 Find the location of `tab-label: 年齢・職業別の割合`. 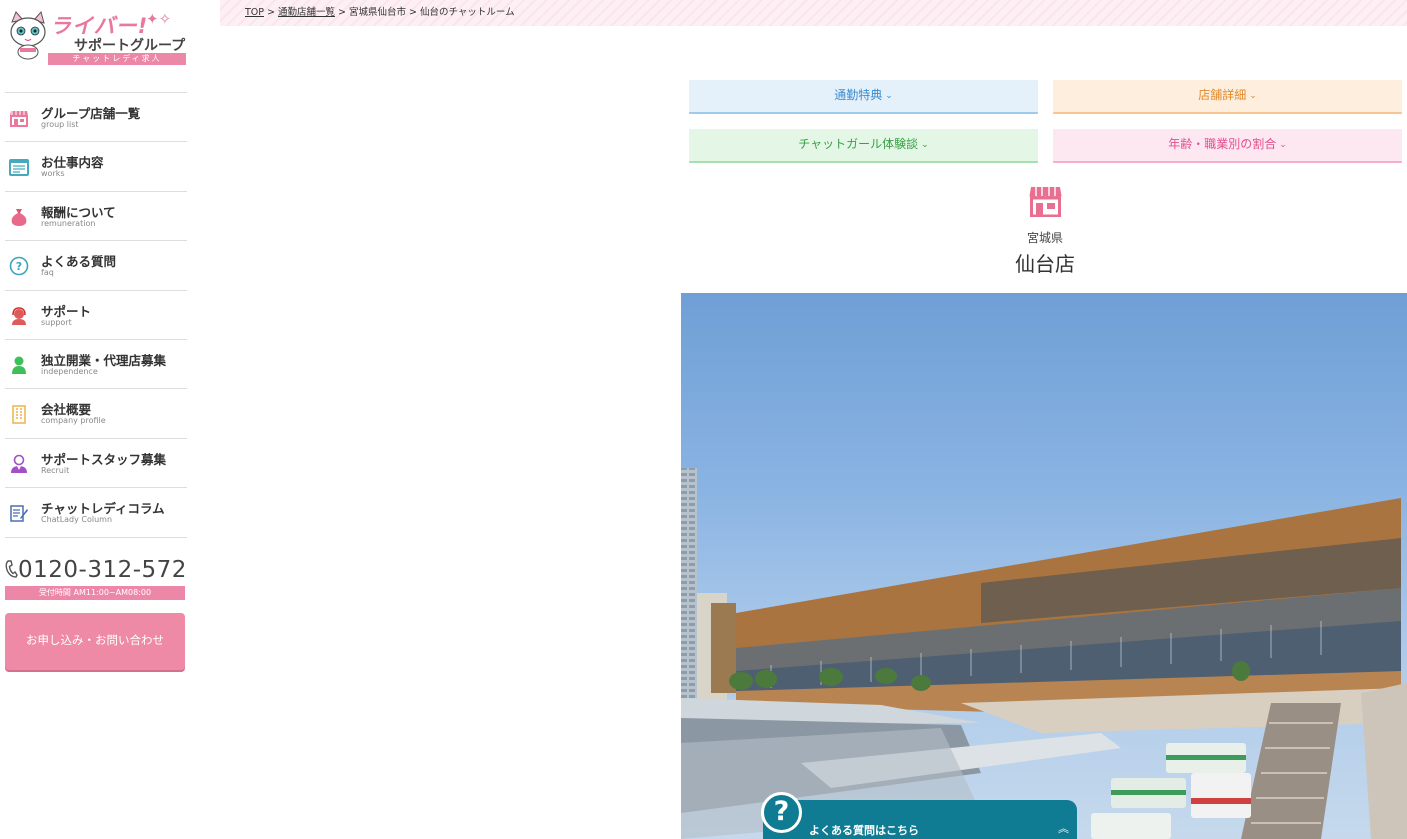

tab-label: 年齢・職業別の割合 is located at coordinates (1222, 144).